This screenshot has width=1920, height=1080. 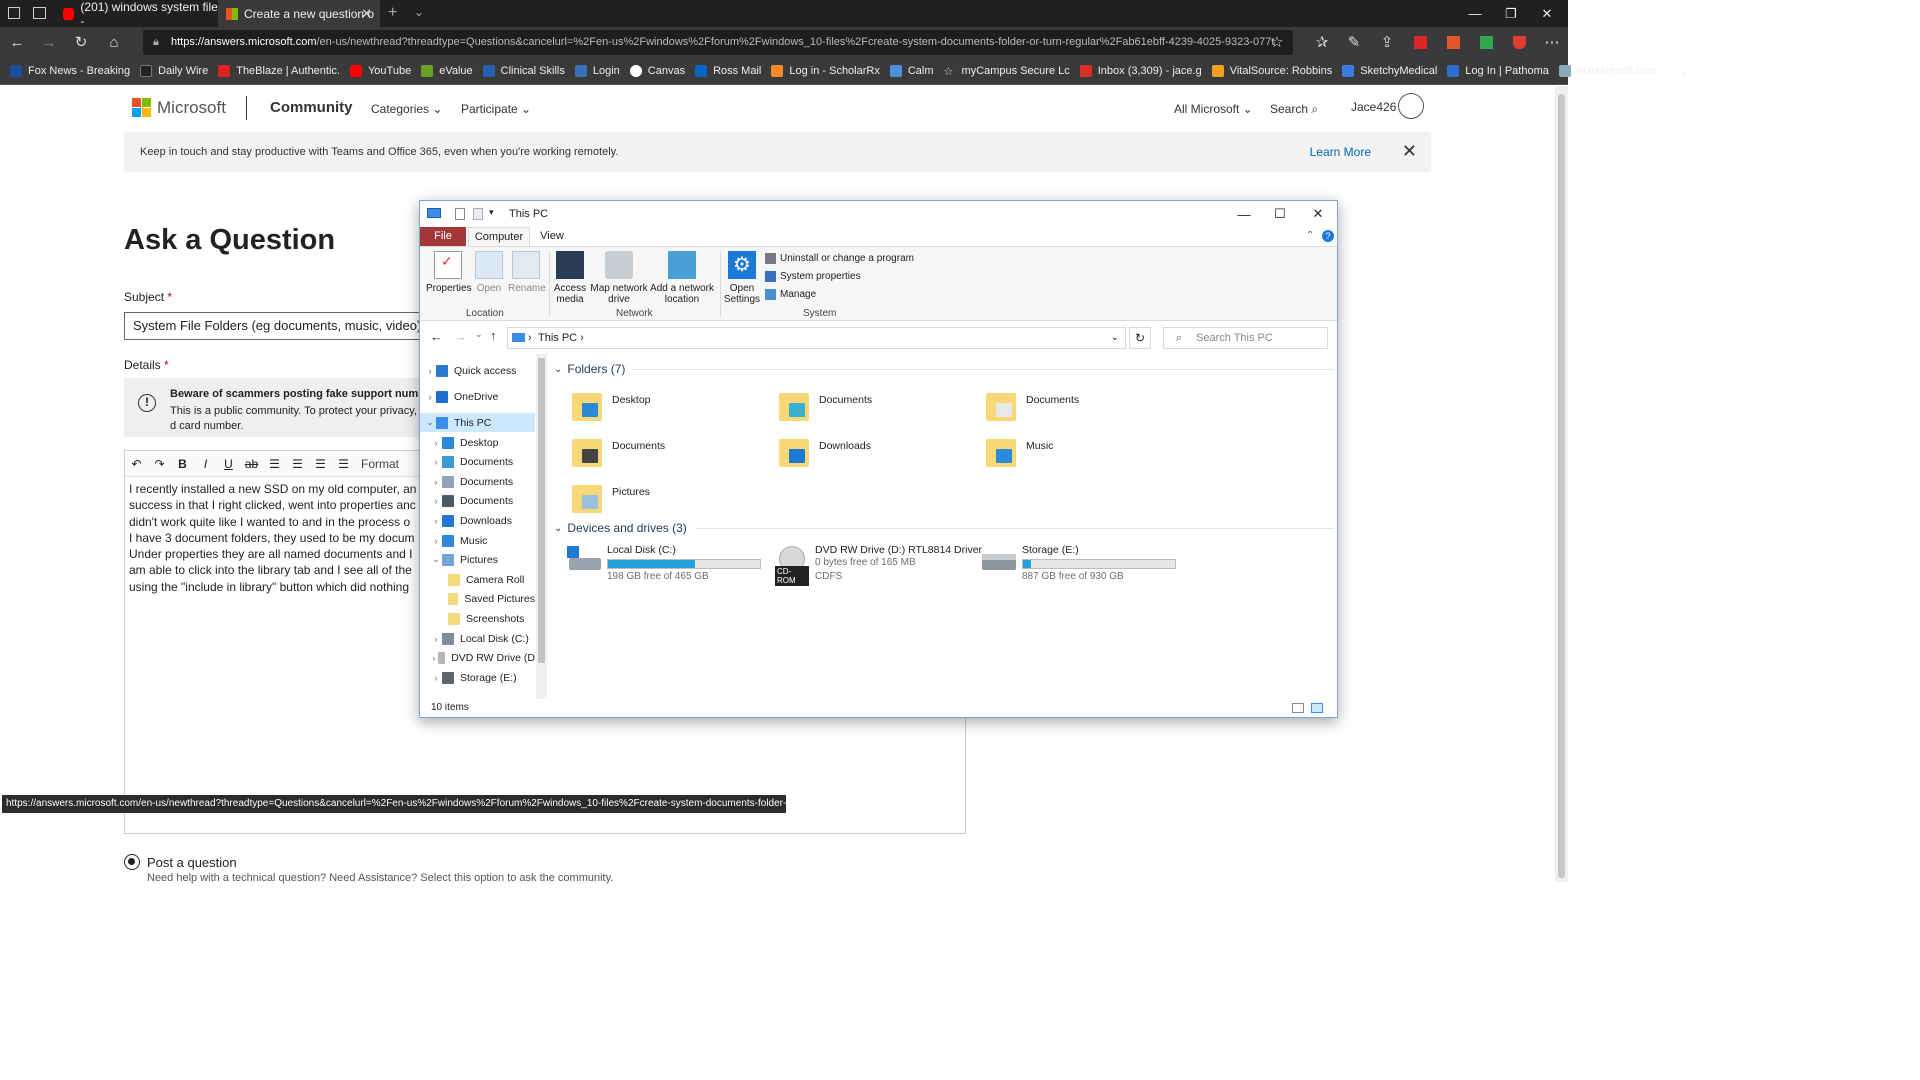 I want to click on bookmark: VitalSource: Robbins, so click(x=1271, y=71).